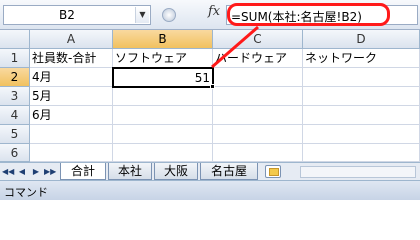 Image resolution: width=420 pixels, height=240 pixels. Describe the element at coordinates (15, 39) in the screenshot. I see `select-all-corner` at that location.